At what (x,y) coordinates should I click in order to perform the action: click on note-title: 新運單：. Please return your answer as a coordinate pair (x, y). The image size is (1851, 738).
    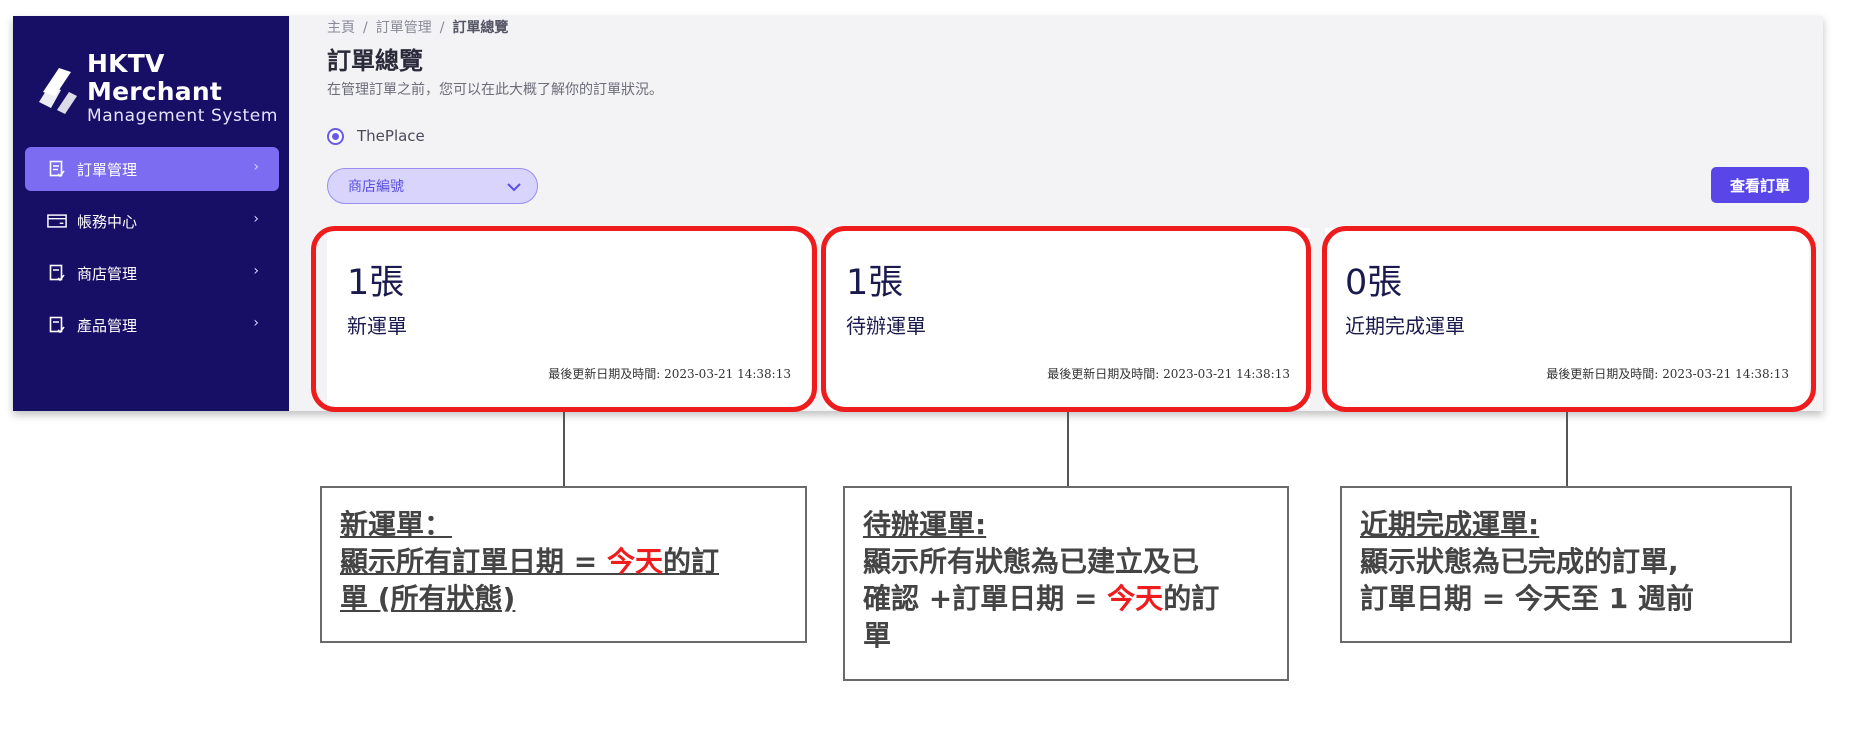
    Looking at the image, I should click on (396, 524).